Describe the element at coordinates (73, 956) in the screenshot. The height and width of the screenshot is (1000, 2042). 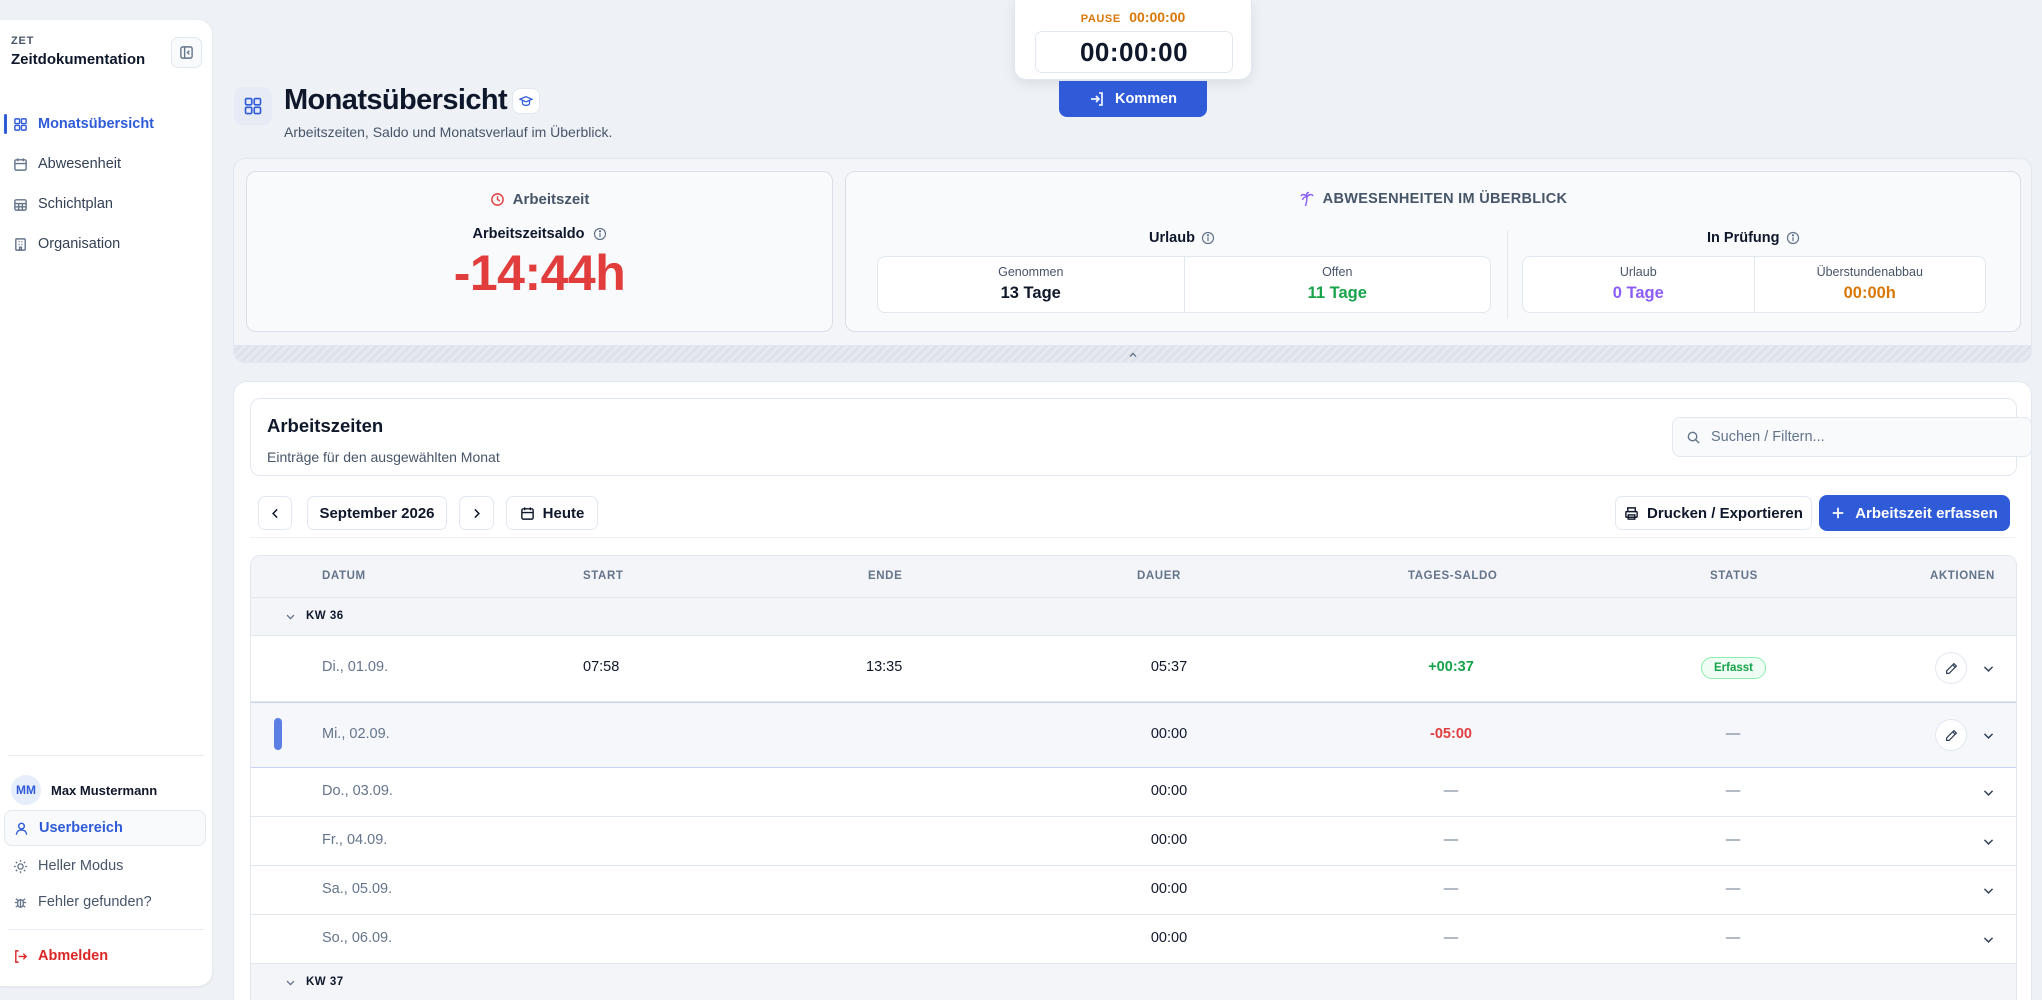
I see `logout-label: Abmelden` at that location.